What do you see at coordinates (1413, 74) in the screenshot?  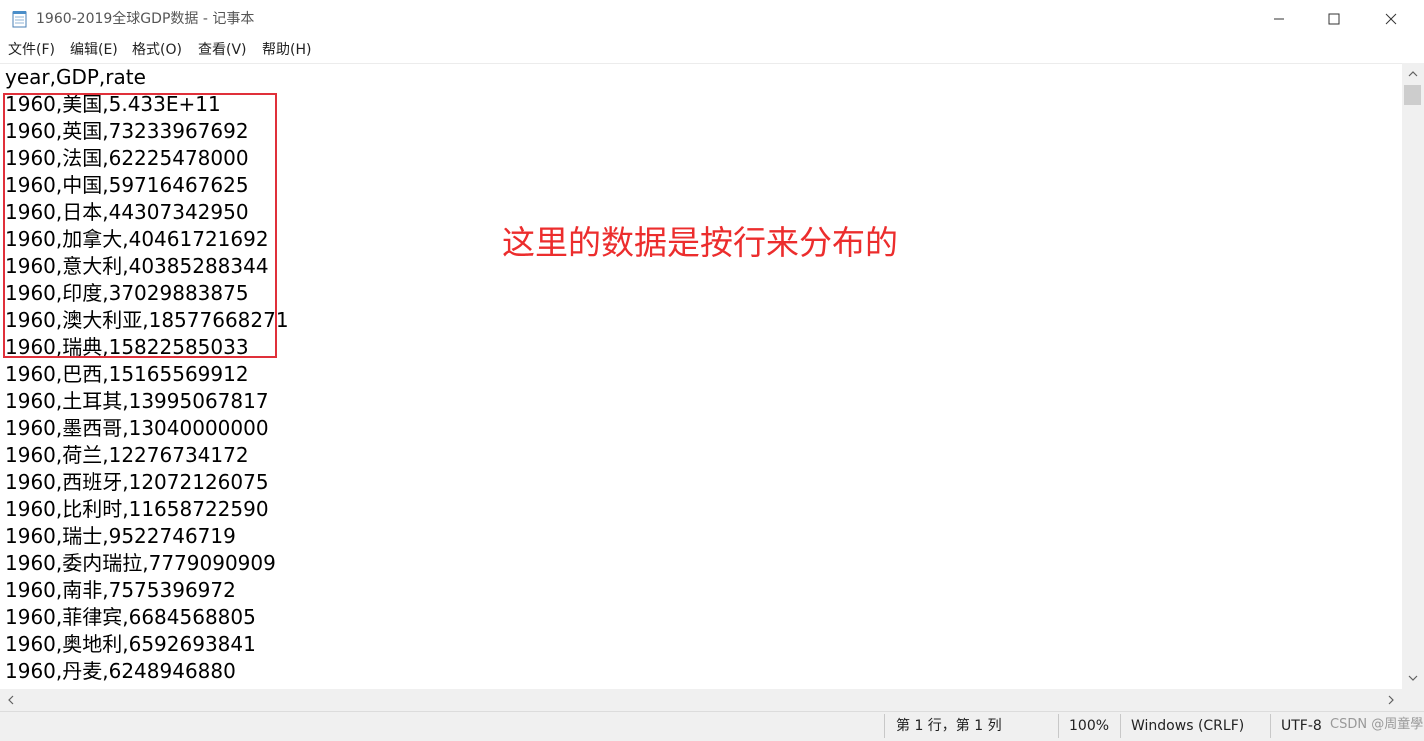 I see `scroll-up-icon` at bounding box center [1413, 74].